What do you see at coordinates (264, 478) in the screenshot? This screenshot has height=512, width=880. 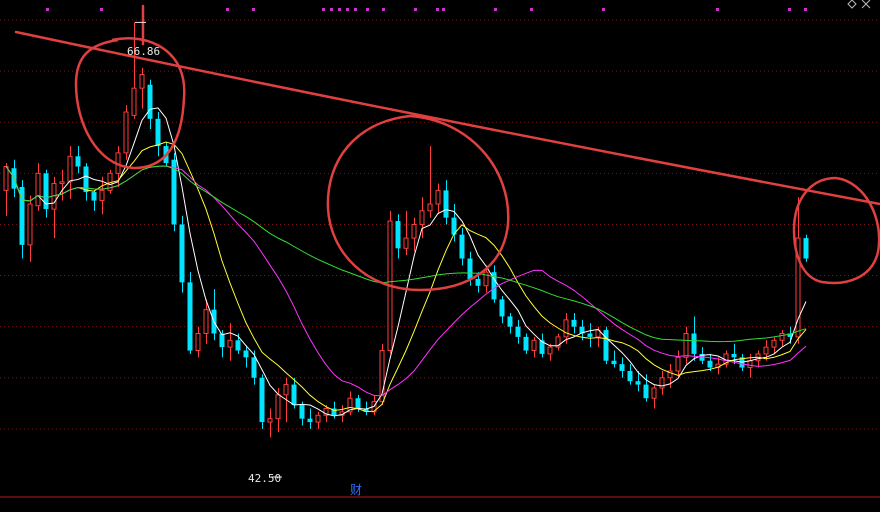 I see `low-price-label: 42.50` at bounding box center [264, 478].